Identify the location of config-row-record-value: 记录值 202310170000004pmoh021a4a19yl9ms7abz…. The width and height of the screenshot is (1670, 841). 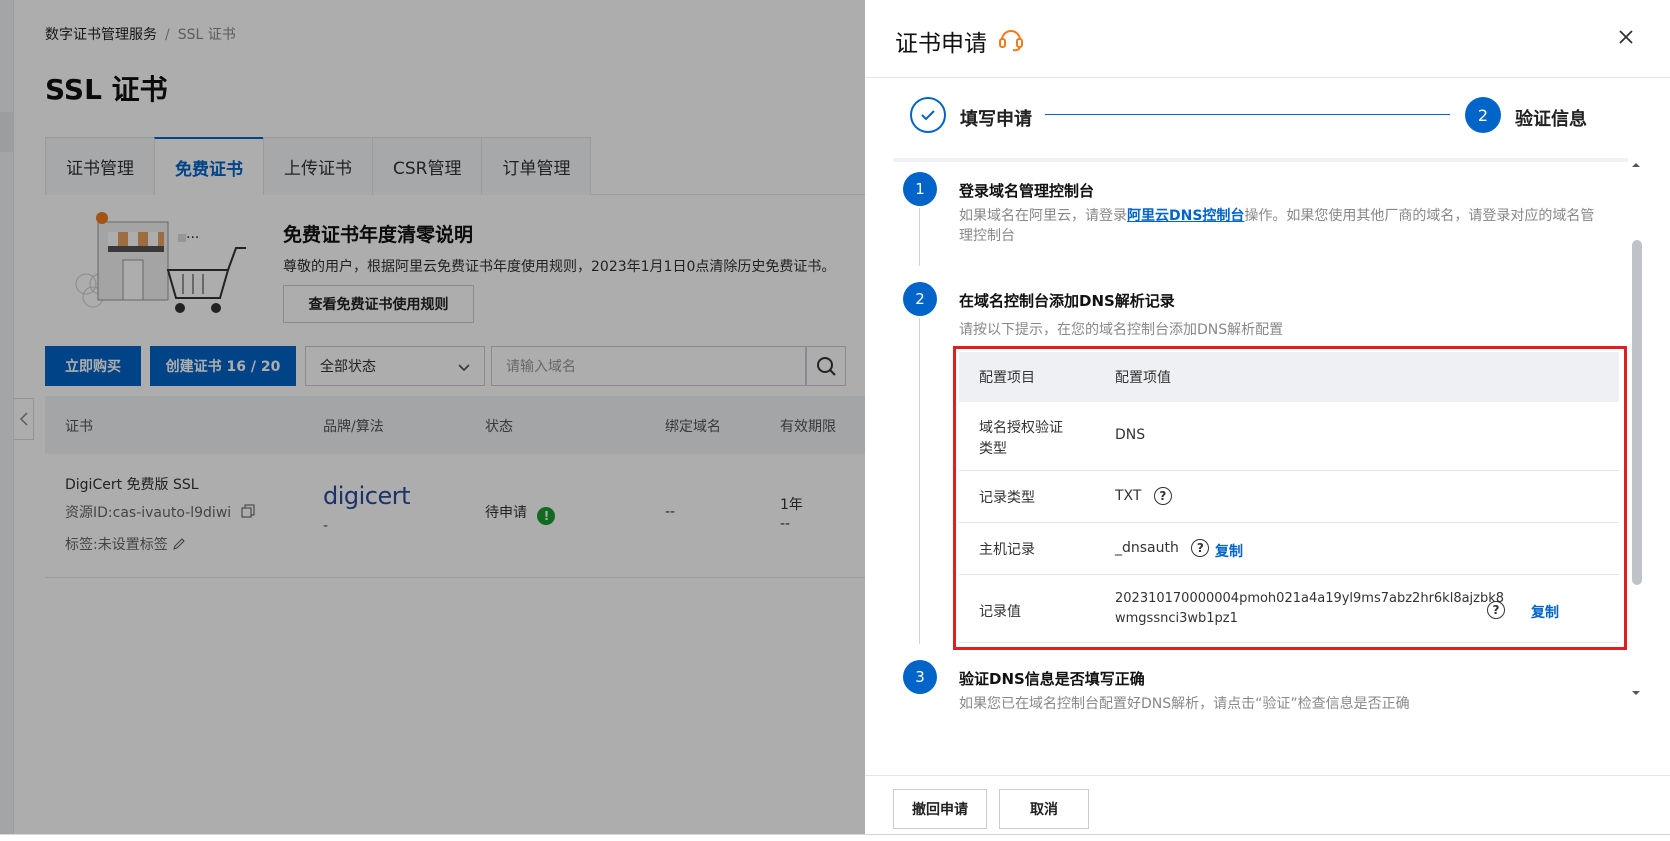
(1289, 609).